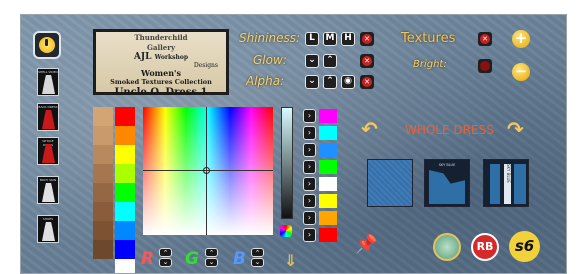 The image size is (579, 274). I want to click on arrow-down-icon: ⇓, so click(290, 260).